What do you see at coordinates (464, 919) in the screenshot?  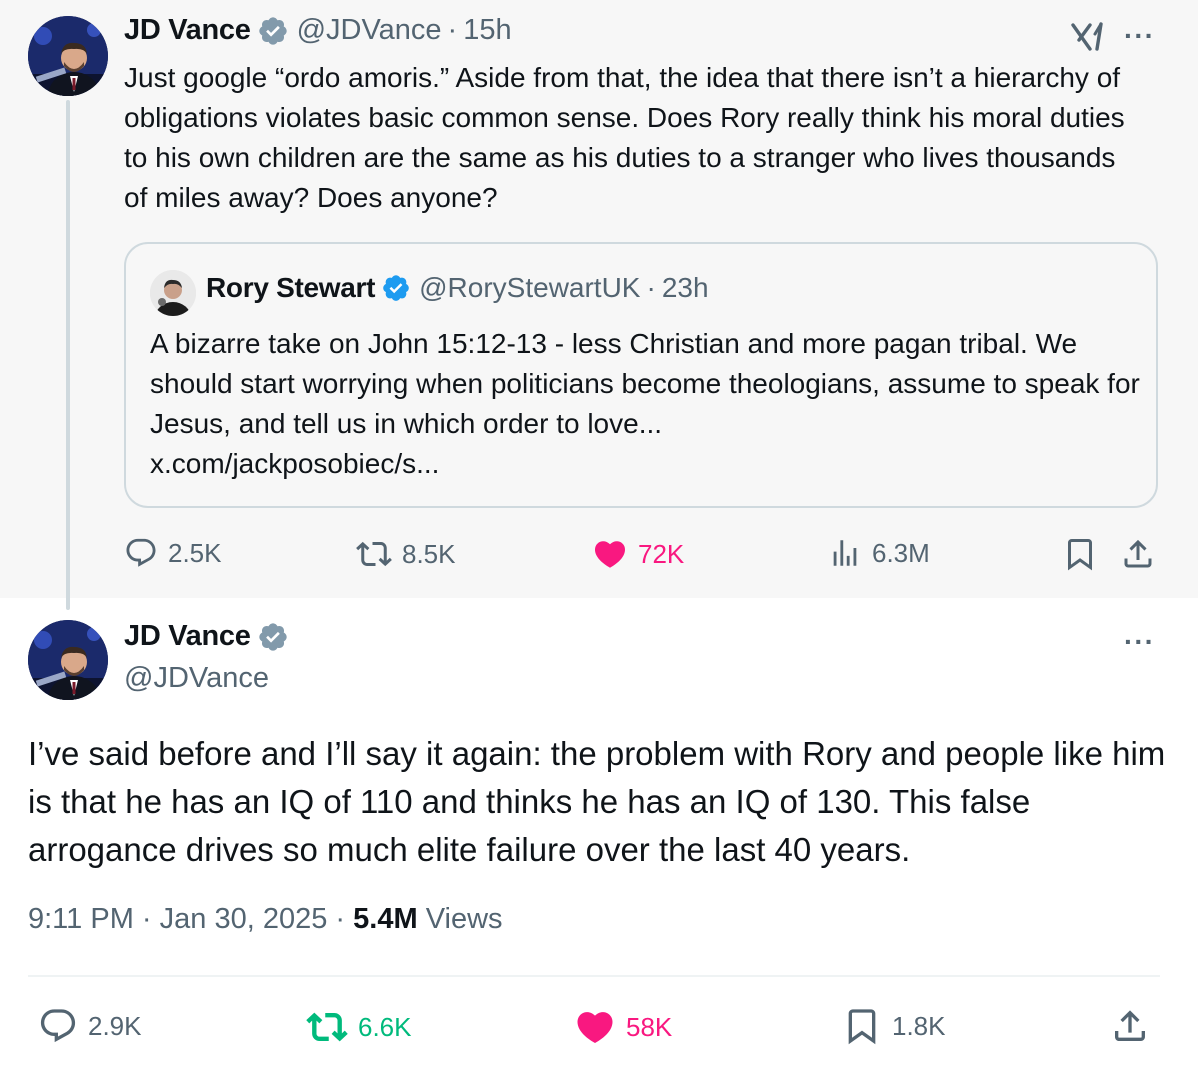 I see `views-label: Views` at bounding box center [464, 919].